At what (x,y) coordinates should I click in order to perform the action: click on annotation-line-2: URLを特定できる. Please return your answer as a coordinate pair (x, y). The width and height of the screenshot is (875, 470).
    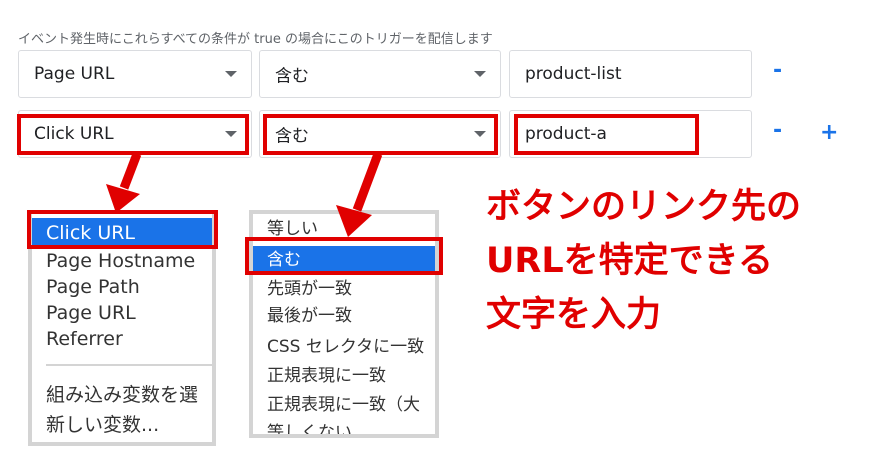
    Looking at the image, I should click on (629, 261).